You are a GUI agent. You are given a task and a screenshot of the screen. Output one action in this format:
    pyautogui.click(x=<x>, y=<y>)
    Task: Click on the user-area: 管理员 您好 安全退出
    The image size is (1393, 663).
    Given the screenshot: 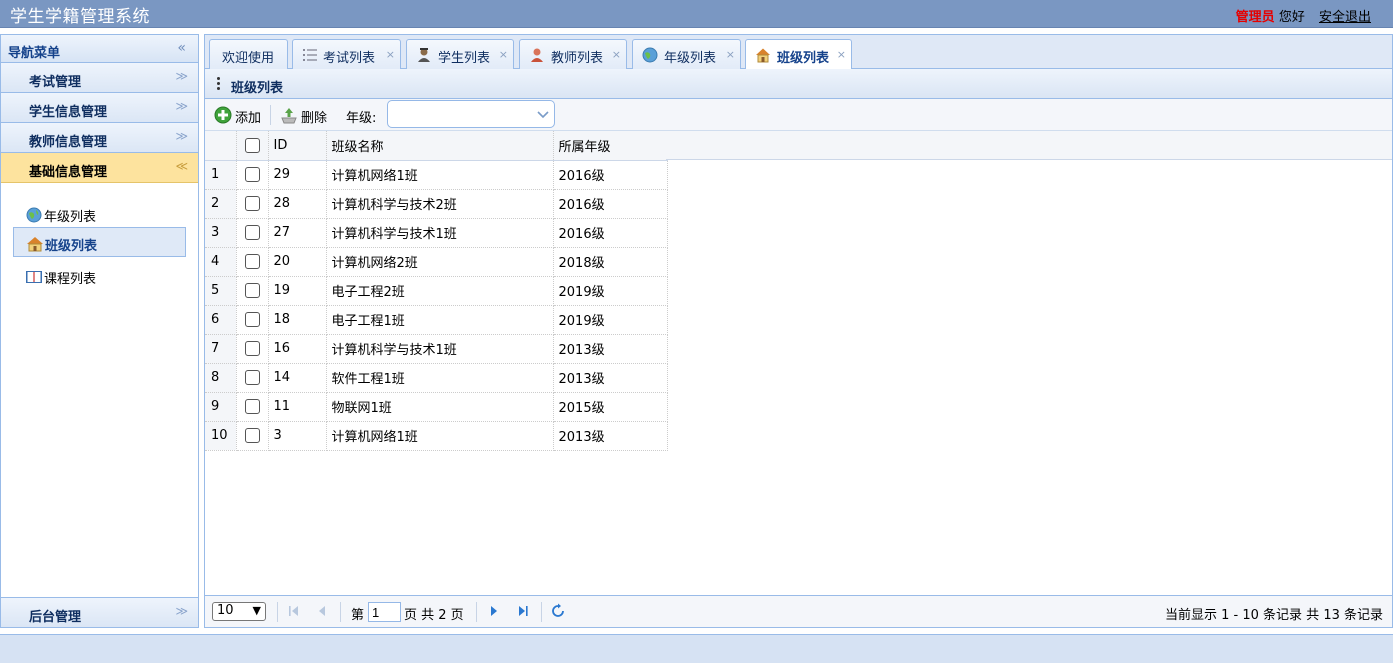 What is the action you would take?
    pyautogui.click(x=1303, y=15)
    